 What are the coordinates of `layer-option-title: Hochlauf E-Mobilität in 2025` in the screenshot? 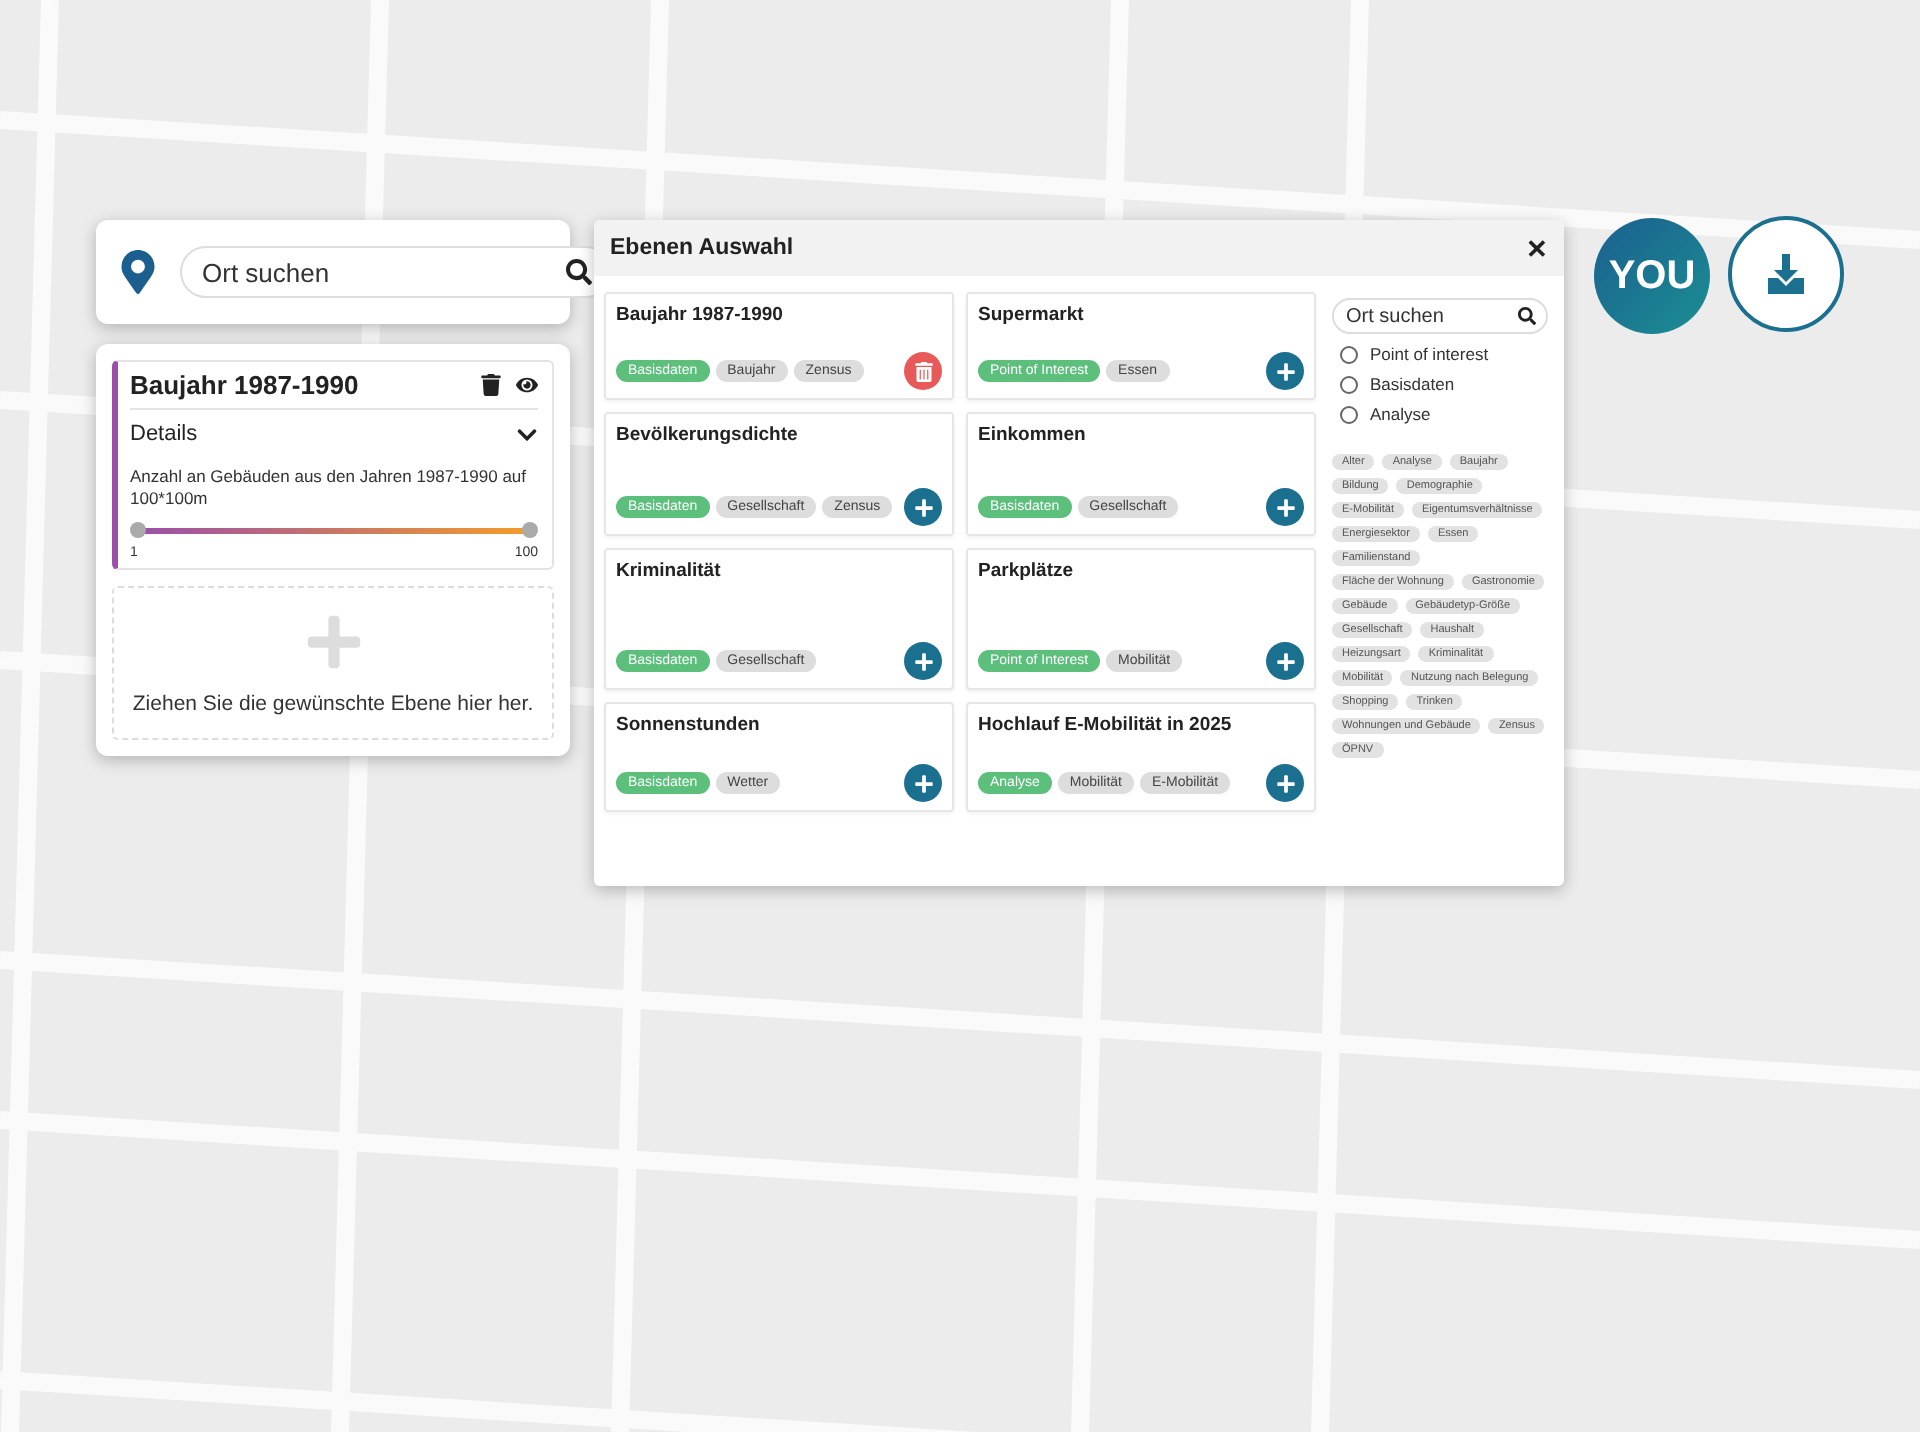 It's located at (1106, 725).